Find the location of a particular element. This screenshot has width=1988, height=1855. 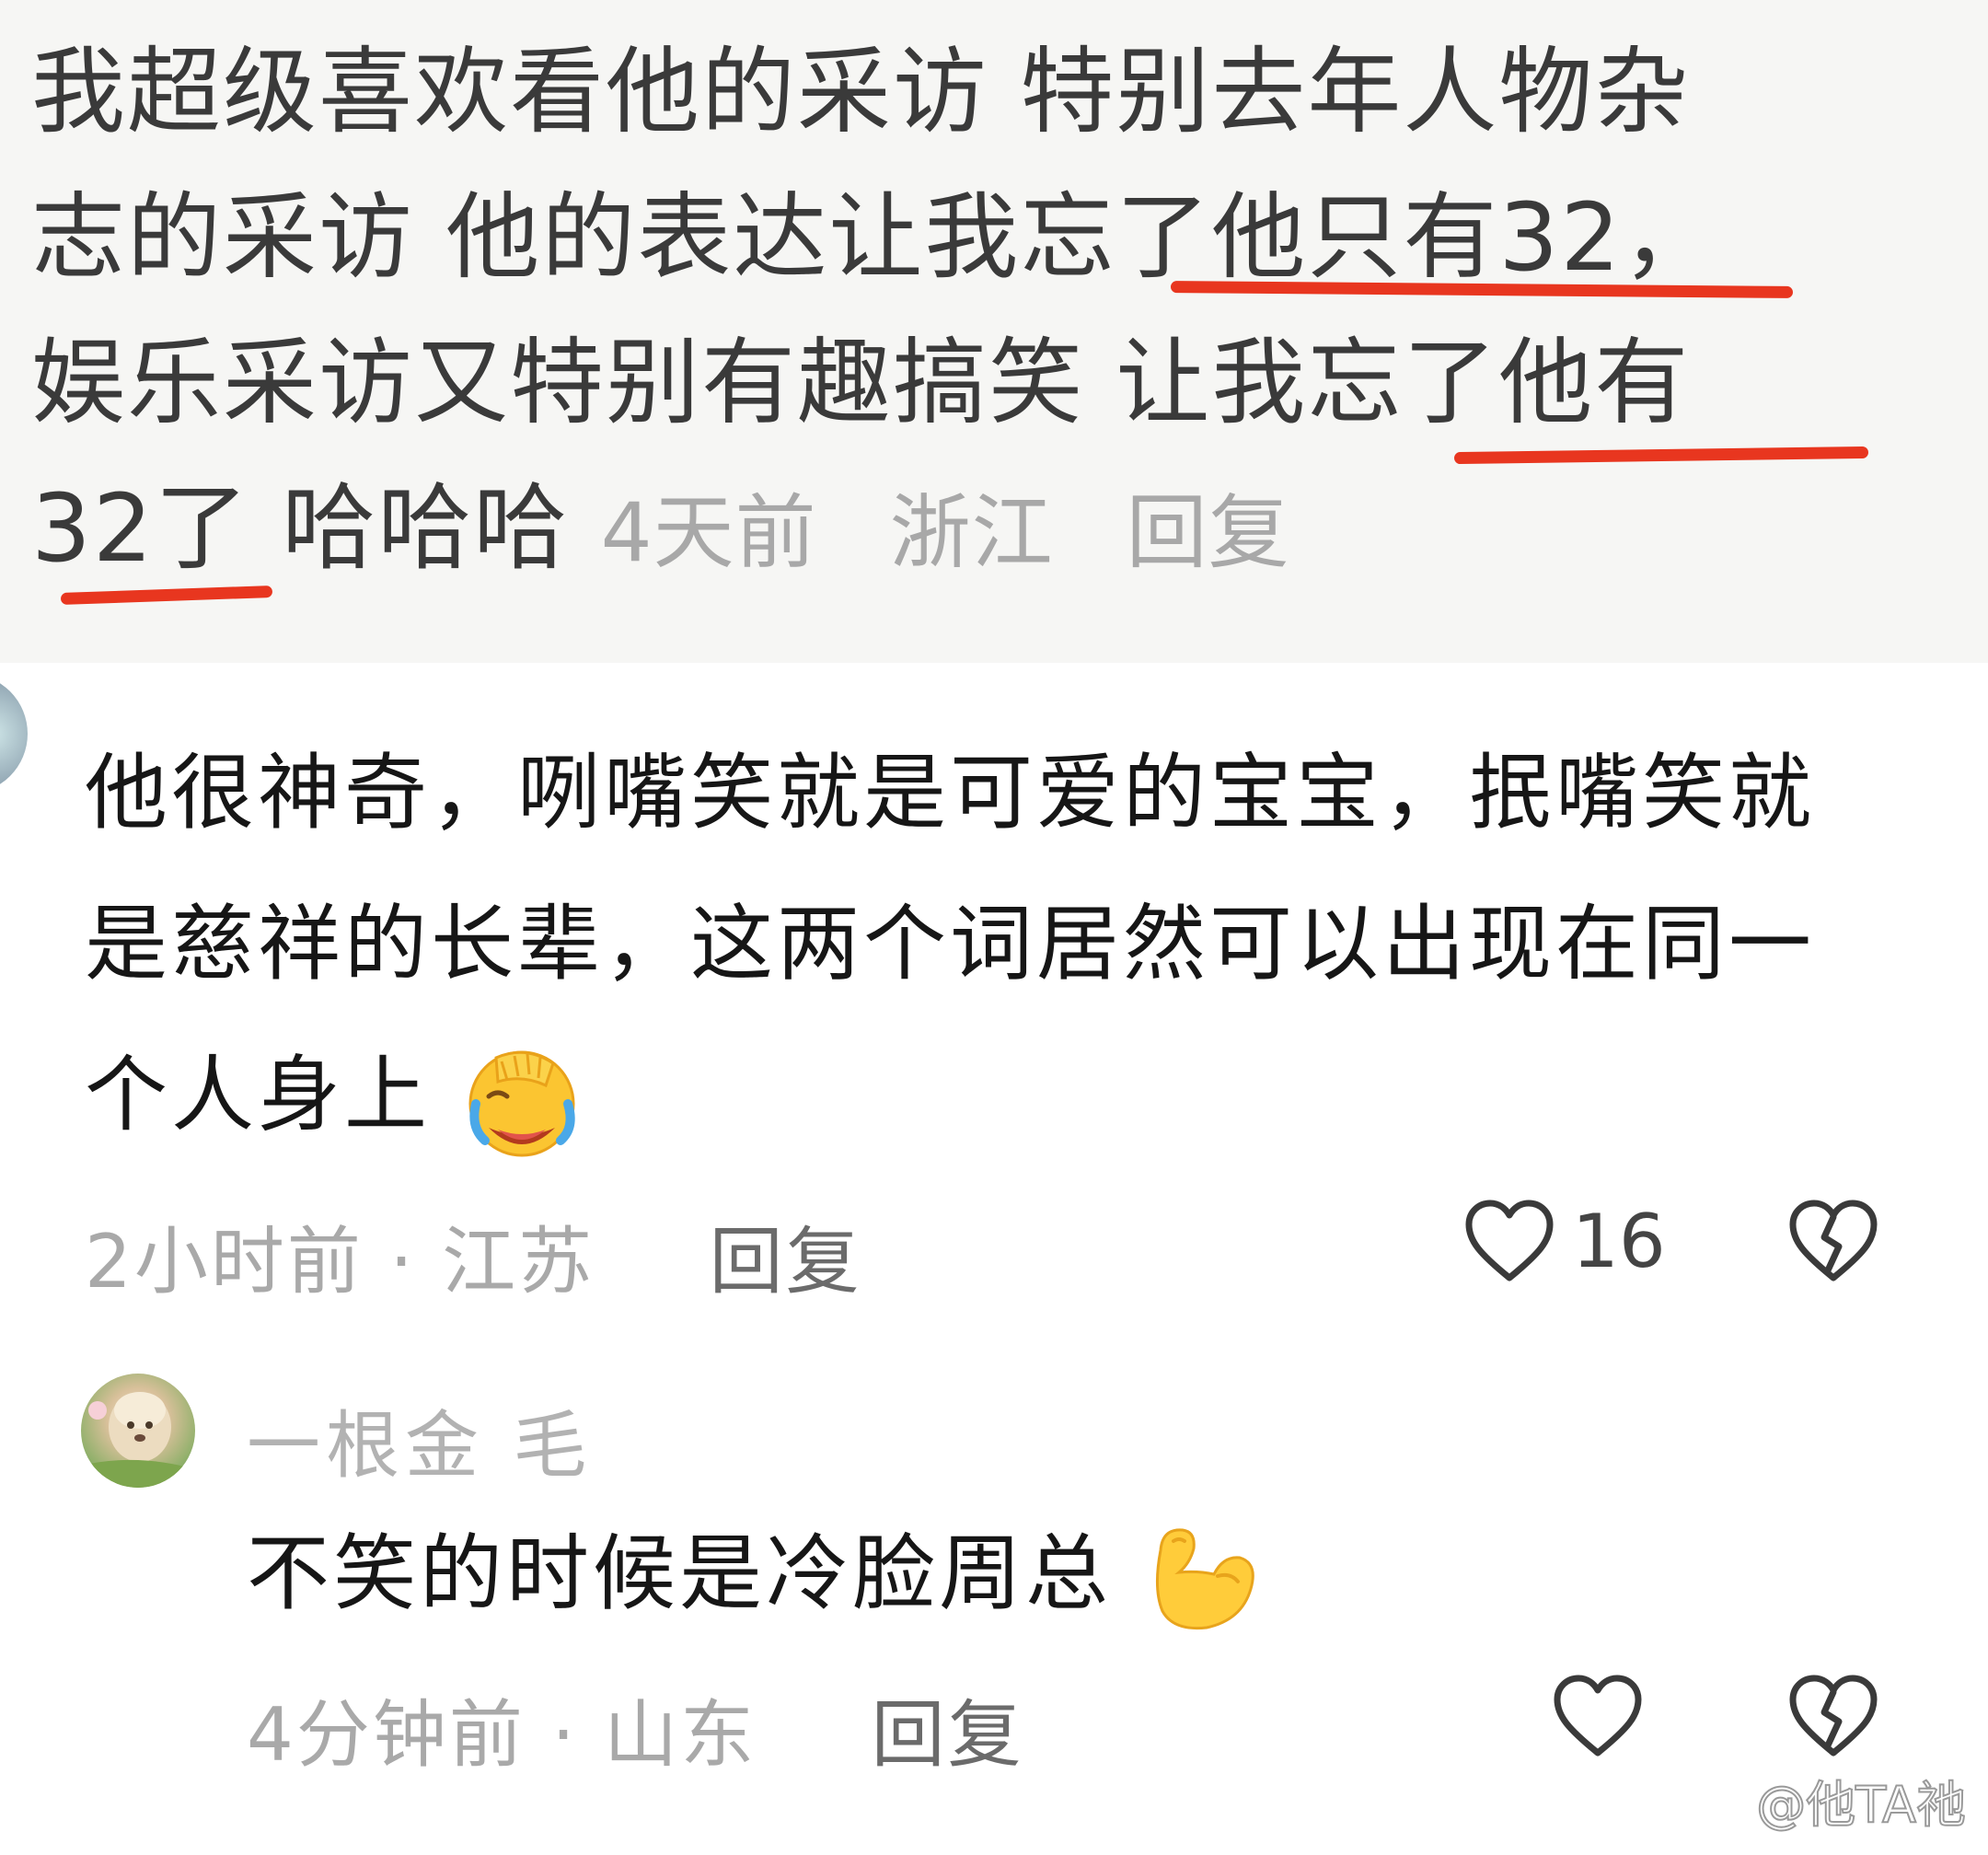

comment-2-line-1: 他很神奇，咧嘴笑就是可爱的宝宝，抿嘴笑就 is located at coordinates (950, 793).